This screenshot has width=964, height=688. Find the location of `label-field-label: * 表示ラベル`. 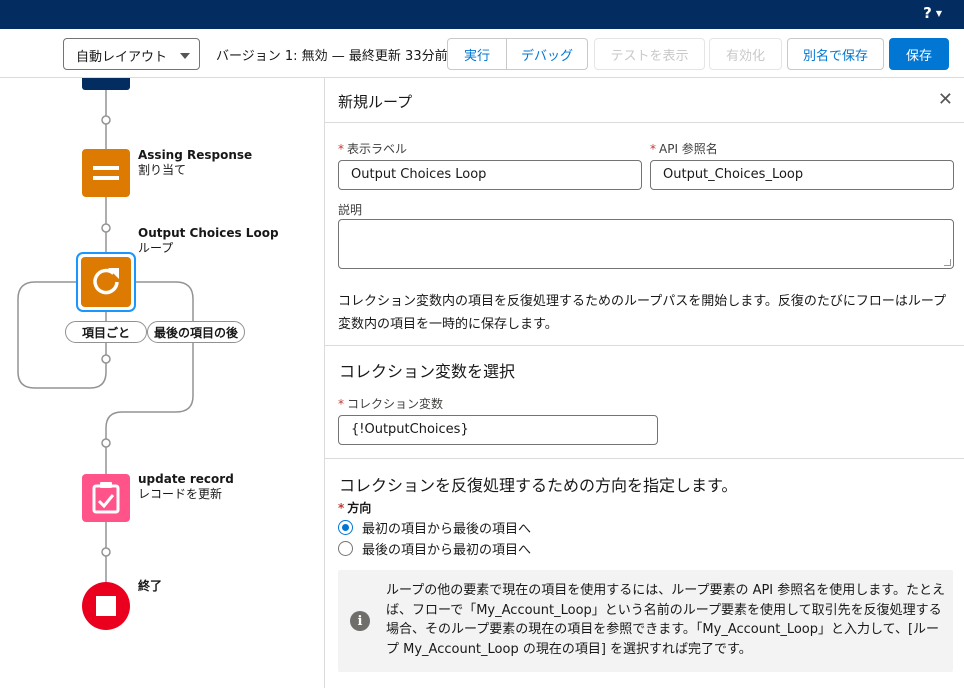

label-field-label: * 表示ラベル is located at coordinates (372, 148).